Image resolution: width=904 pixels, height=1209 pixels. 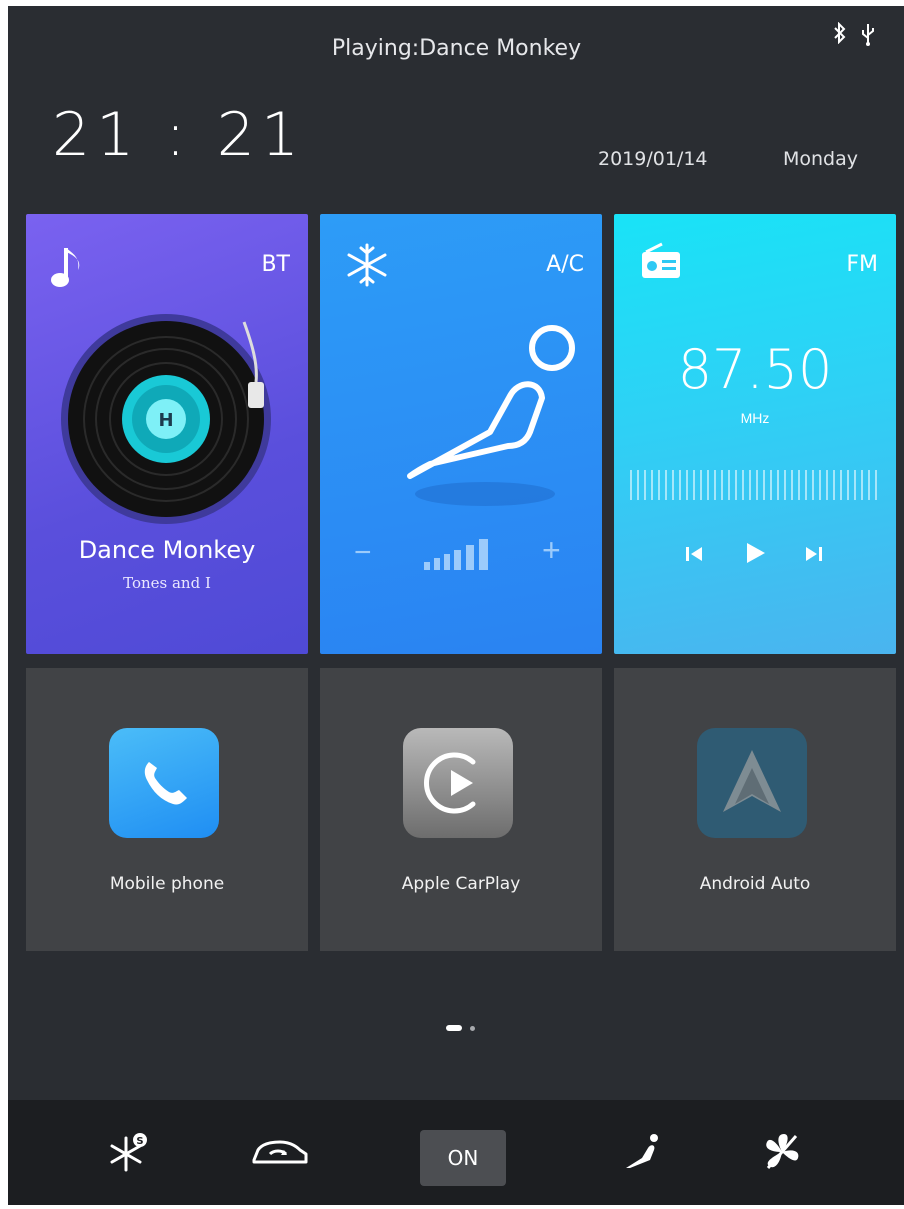 I want to click on fan-off-icon, so click(x=782, y=1152).